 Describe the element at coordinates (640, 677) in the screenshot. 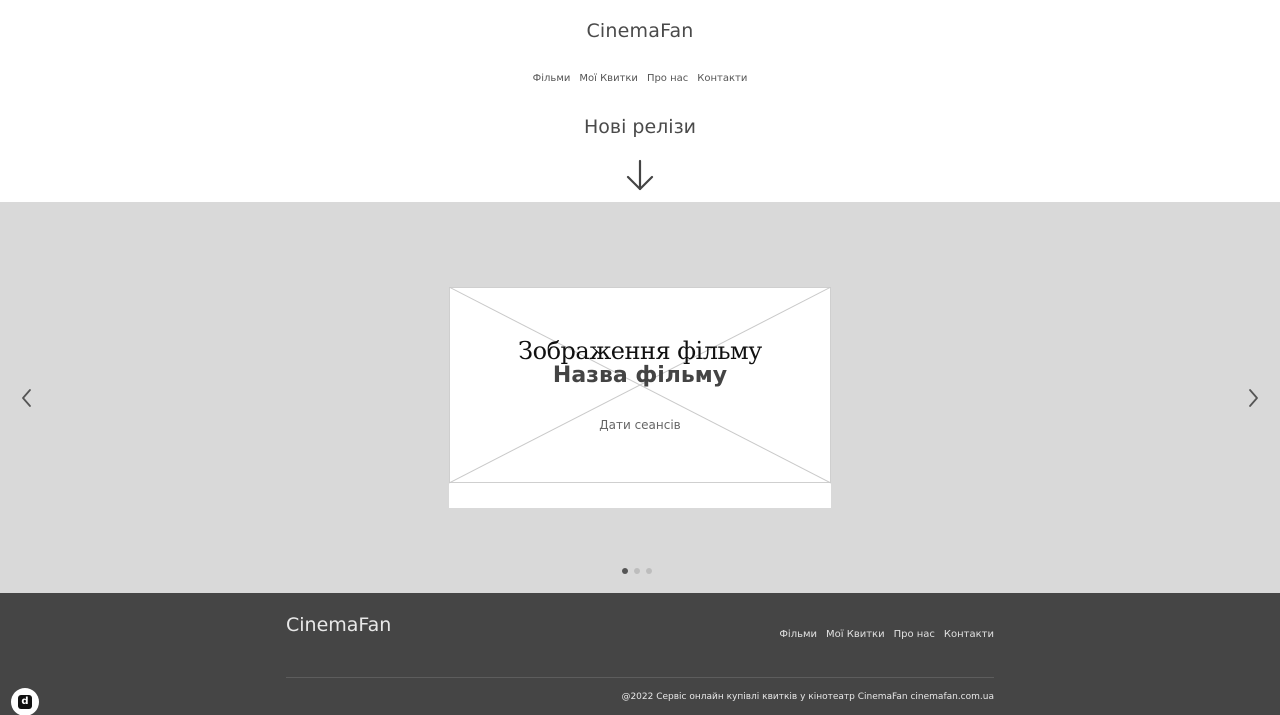

I see `footer-divider` at that location.